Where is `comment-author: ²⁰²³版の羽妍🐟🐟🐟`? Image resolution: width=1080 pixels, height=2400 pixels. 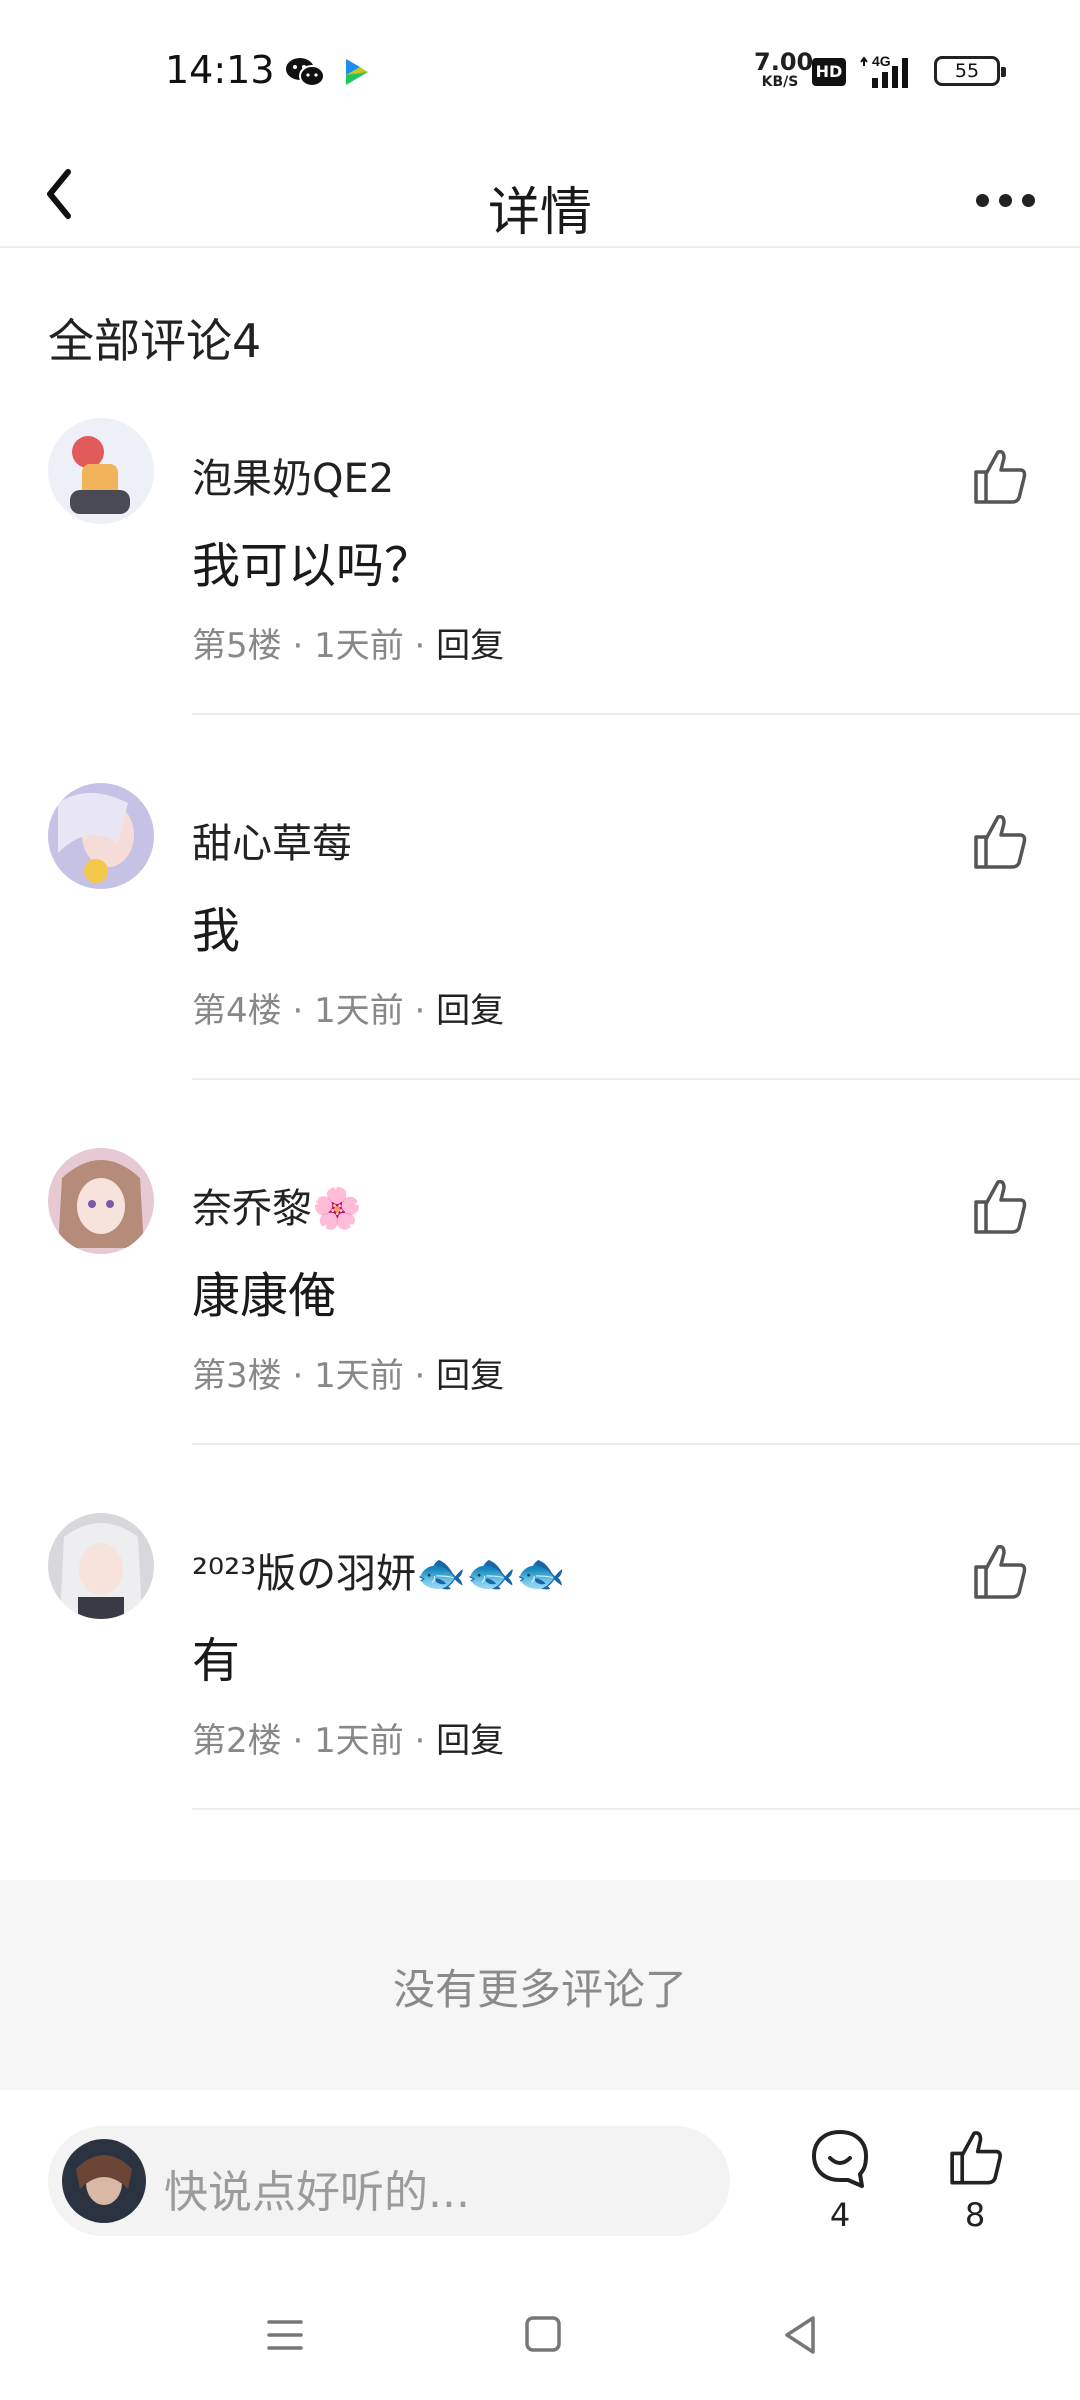 comment-author: ²⁰²³版の羽妍🐟🐟🐟 is located at coordinates (379, 1570).